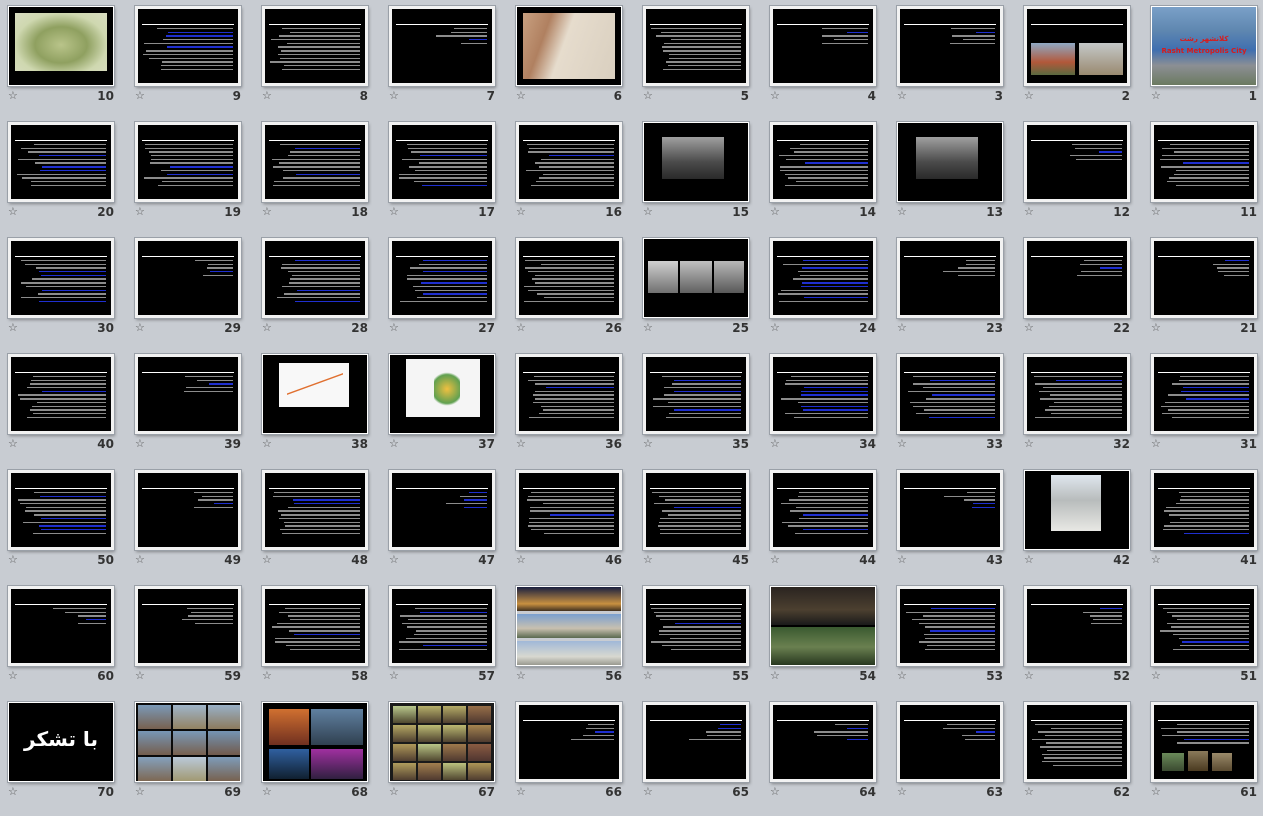 This screenshot has height=816, width=1263. Describe the element at coordinates (1204, 46) in the screenshot. I see `slide-thumbnail: کلانشهر رشت Rasht Metropolis City` at that location.